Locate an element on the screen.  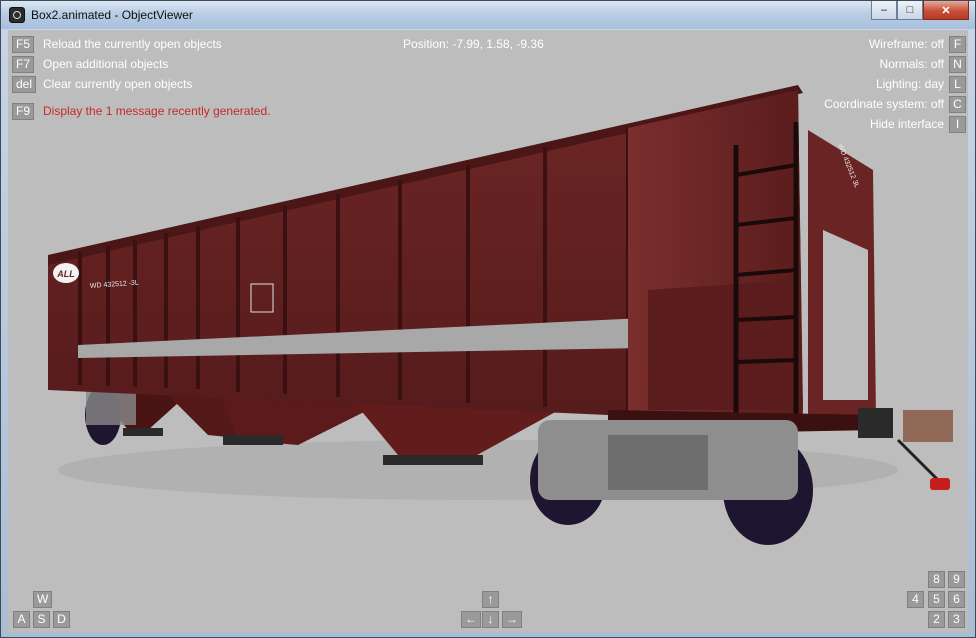
a-key: A is located at coordinates (21, 619).